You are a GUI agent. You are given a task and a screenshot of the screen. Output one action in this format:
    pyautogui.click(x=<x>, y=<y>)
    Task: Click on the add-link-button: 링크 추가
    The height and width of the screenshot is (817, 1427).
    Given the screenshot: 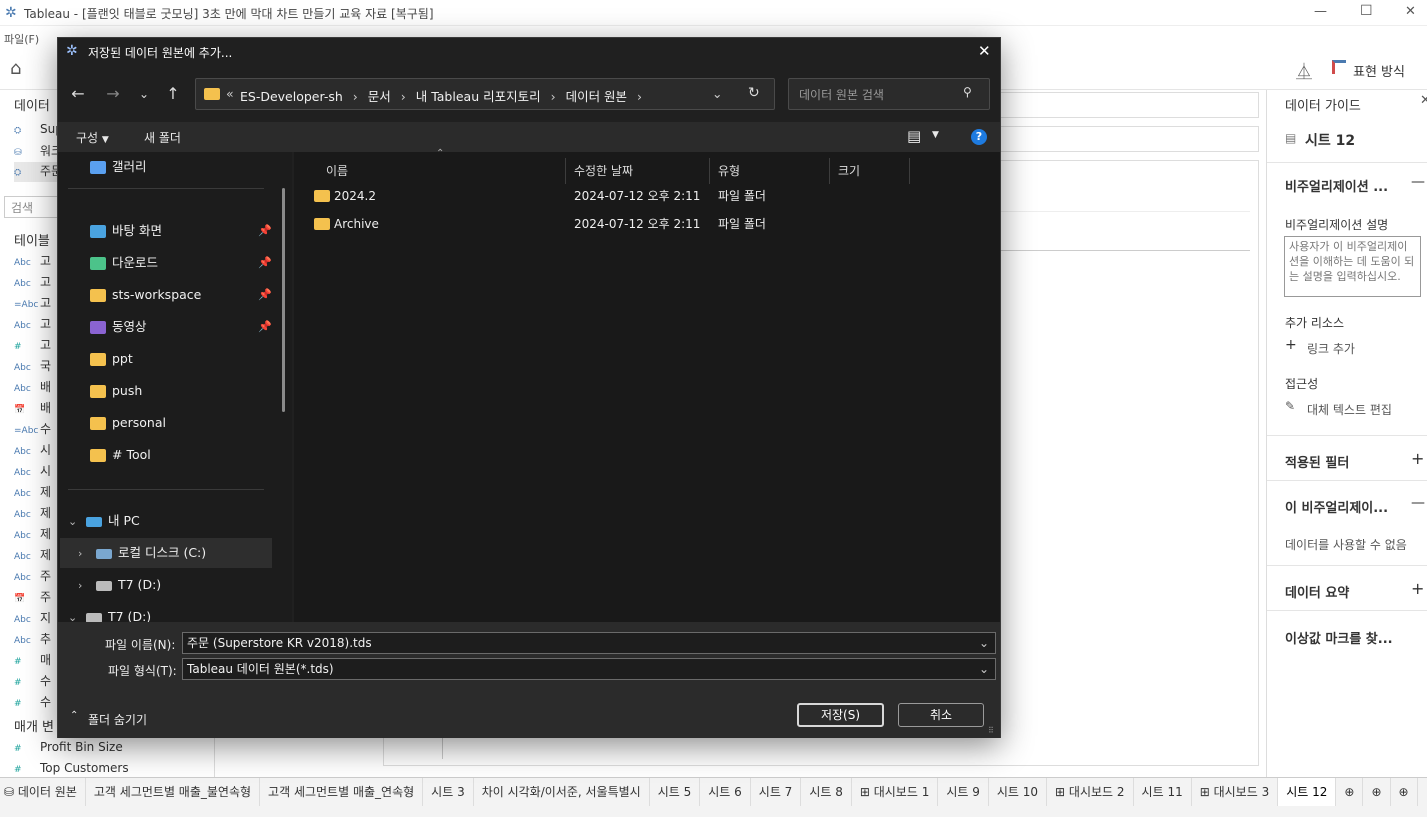 What is the action you would take?
    pyautogui.click(x=1331, y=348)
    